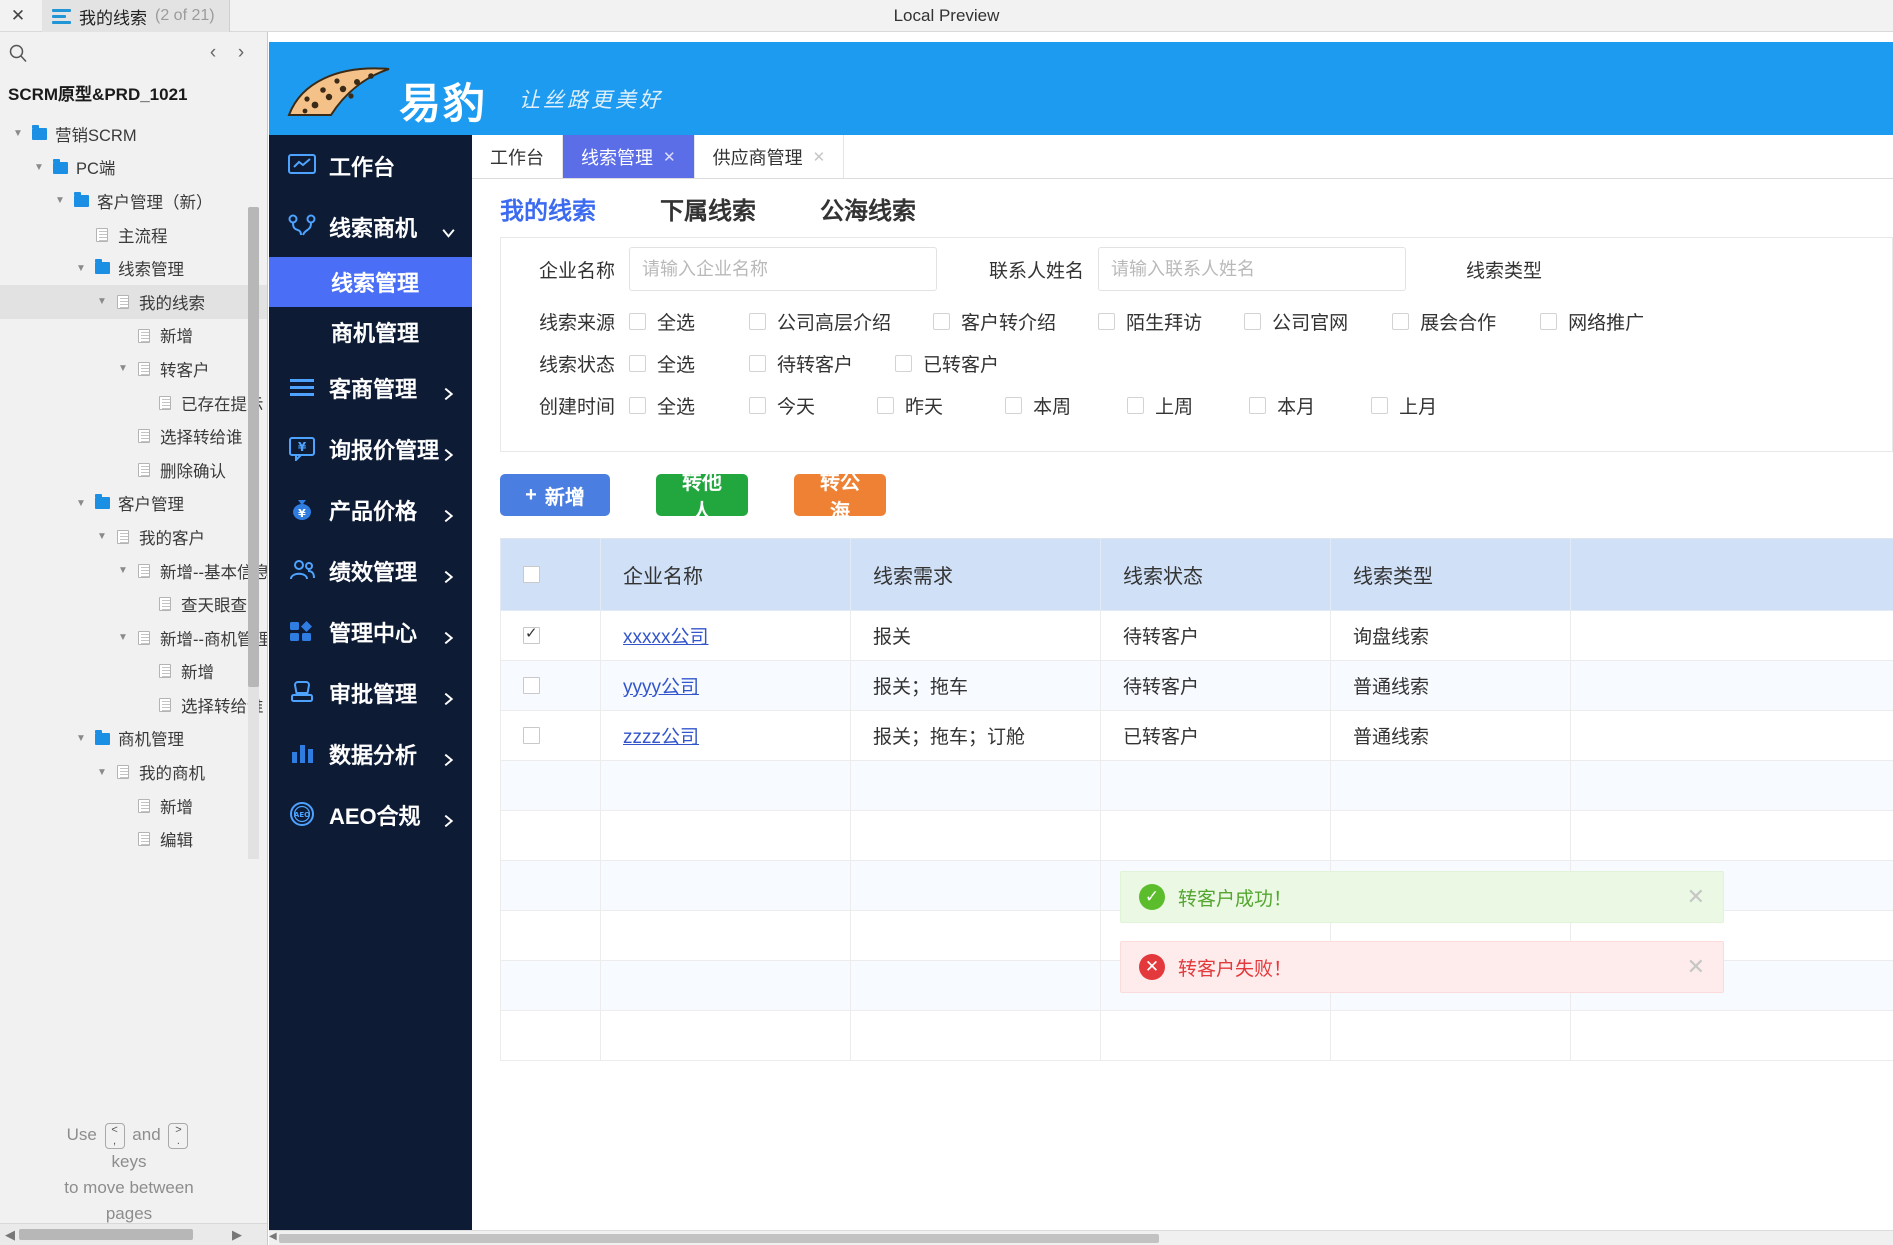  I want to click on nav-item-8: 管理中心, so click(370, 631).